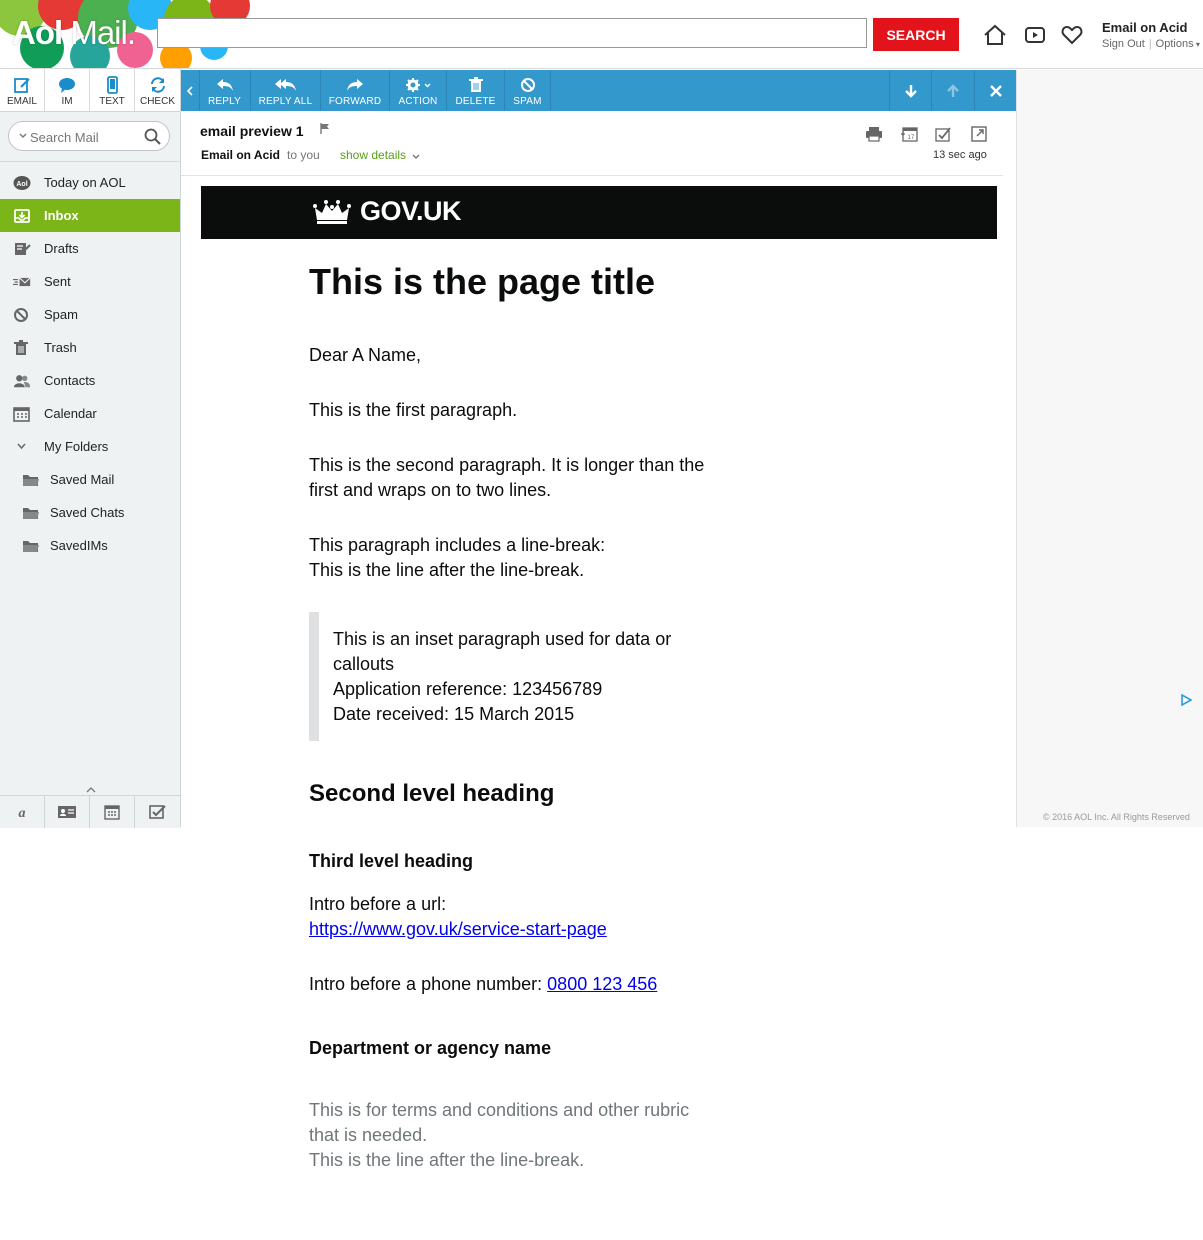 The width and height of the screenshot is (1203, 1240). I want to click on service-start-link: https://www.gov.uk/service-start-page, so click(458, 929).